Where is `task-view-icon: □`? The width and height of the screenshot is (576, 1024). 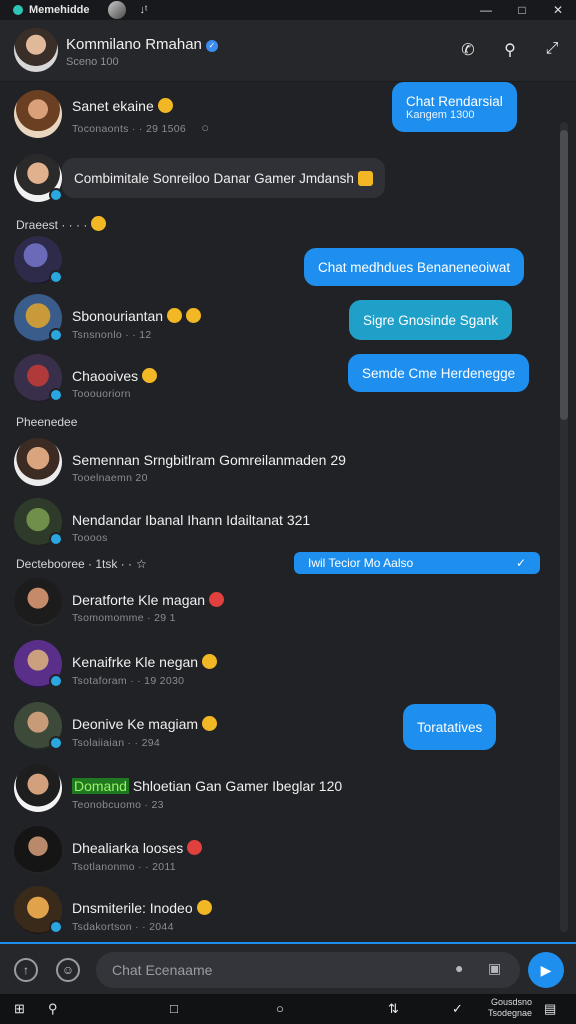
task-view-icon: □ is located at coordinates (174, 1008).